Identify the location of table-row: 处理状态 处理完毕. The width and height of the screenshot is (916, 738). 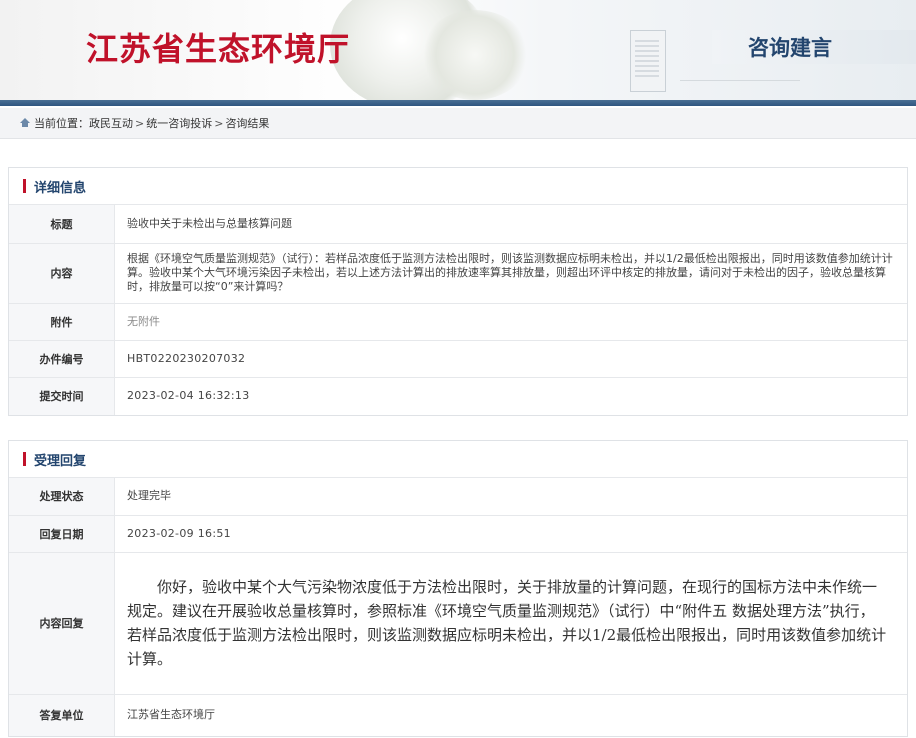
(458, 496).